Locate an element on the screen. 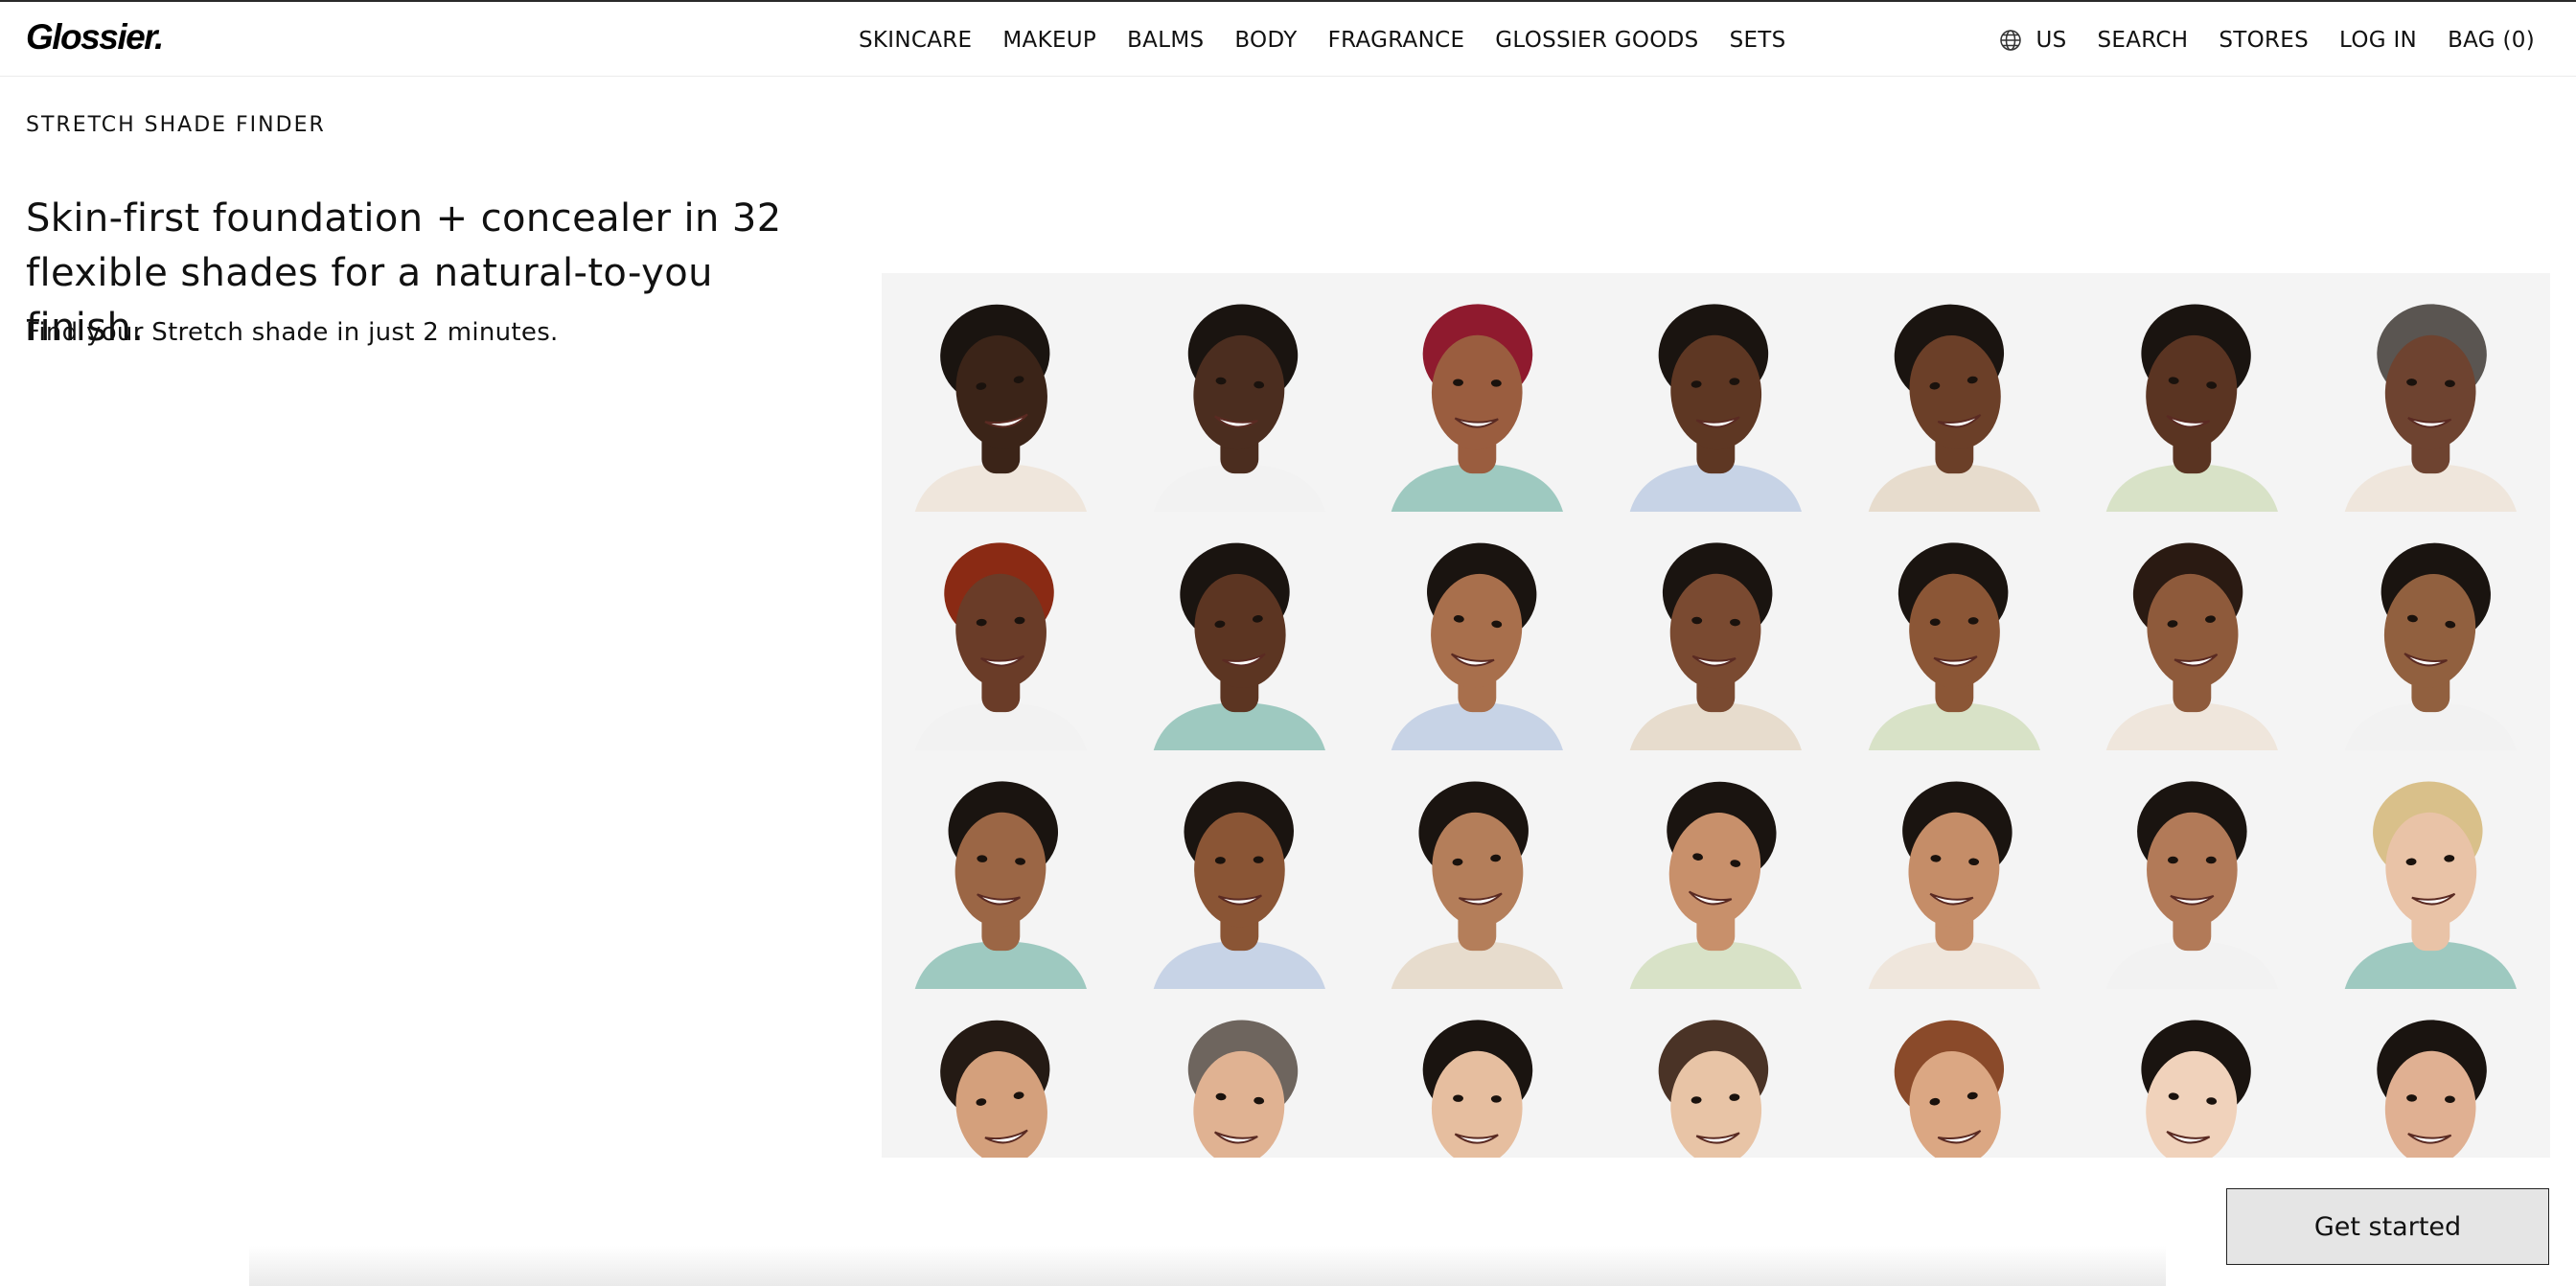  nav-balms: BALMS is located at coordinates (1165, 40).